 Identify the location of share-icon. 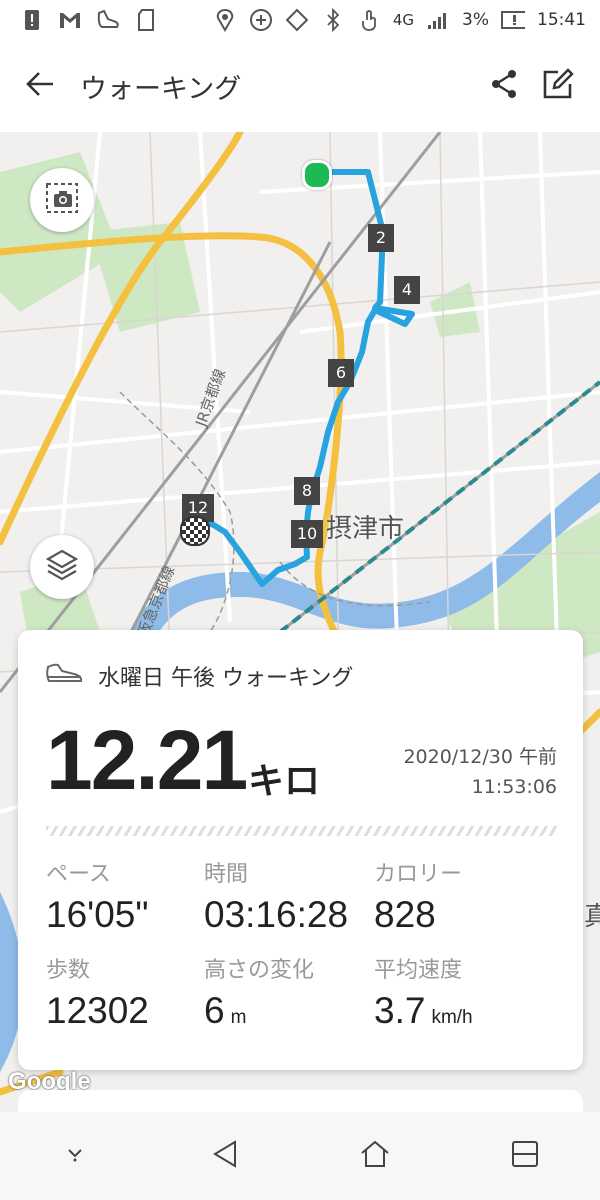
(504, 86).